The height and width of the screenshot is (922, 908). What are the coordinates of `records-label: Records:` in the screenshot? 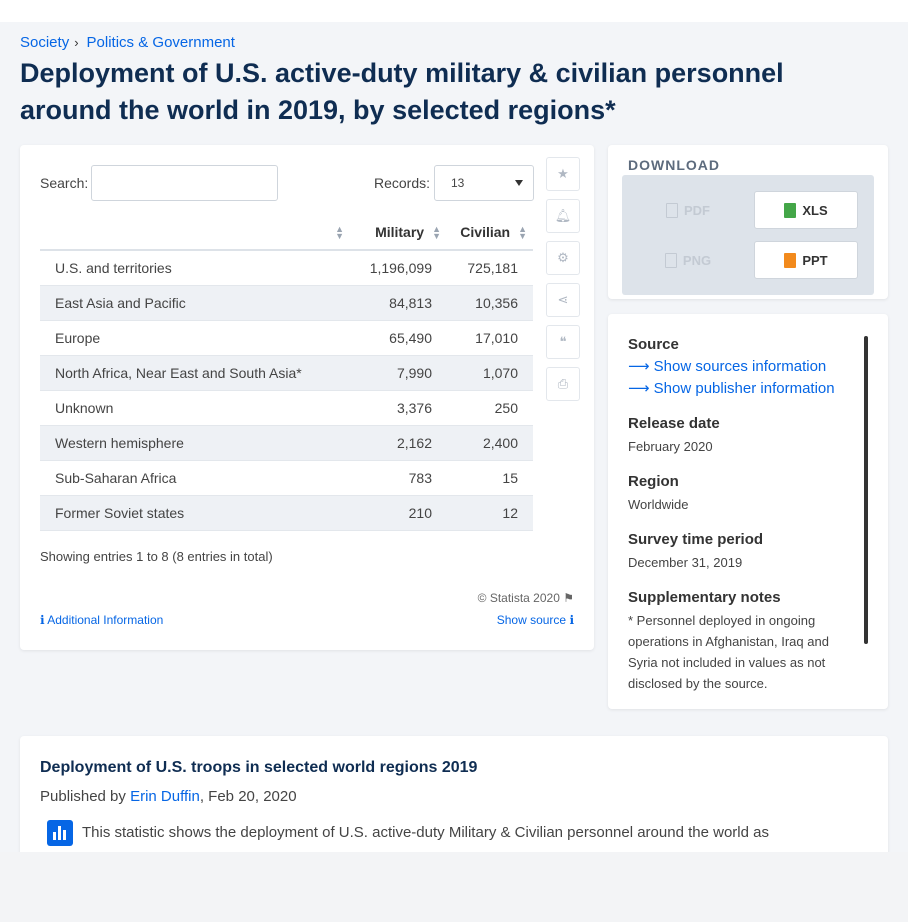 It's located at (402, 183).